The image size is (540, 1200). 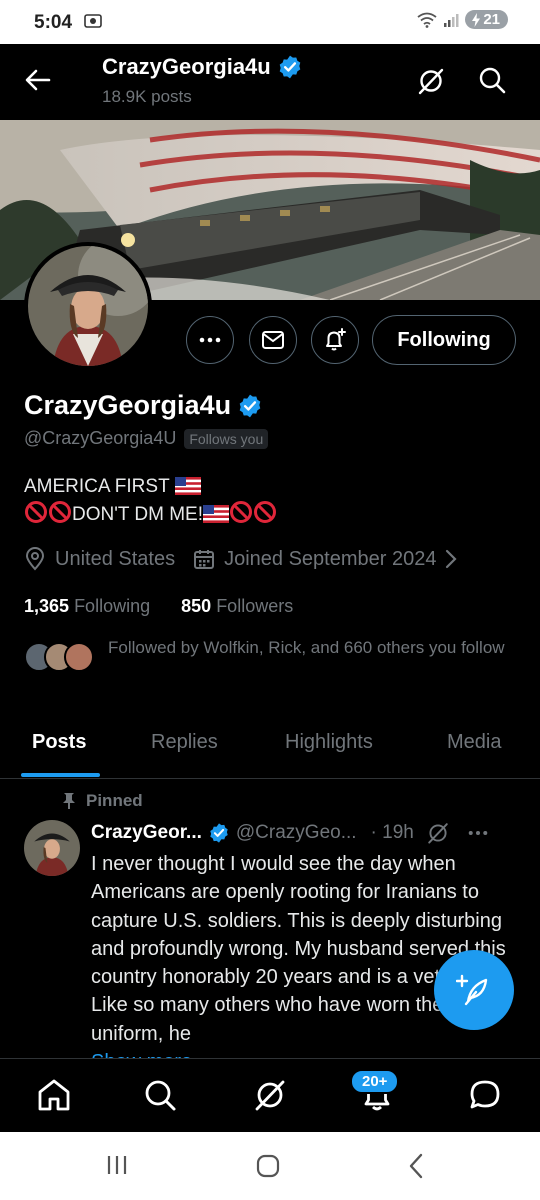 I want to click on following-count-link: 1,365 Following, so click(x=87, y=606).